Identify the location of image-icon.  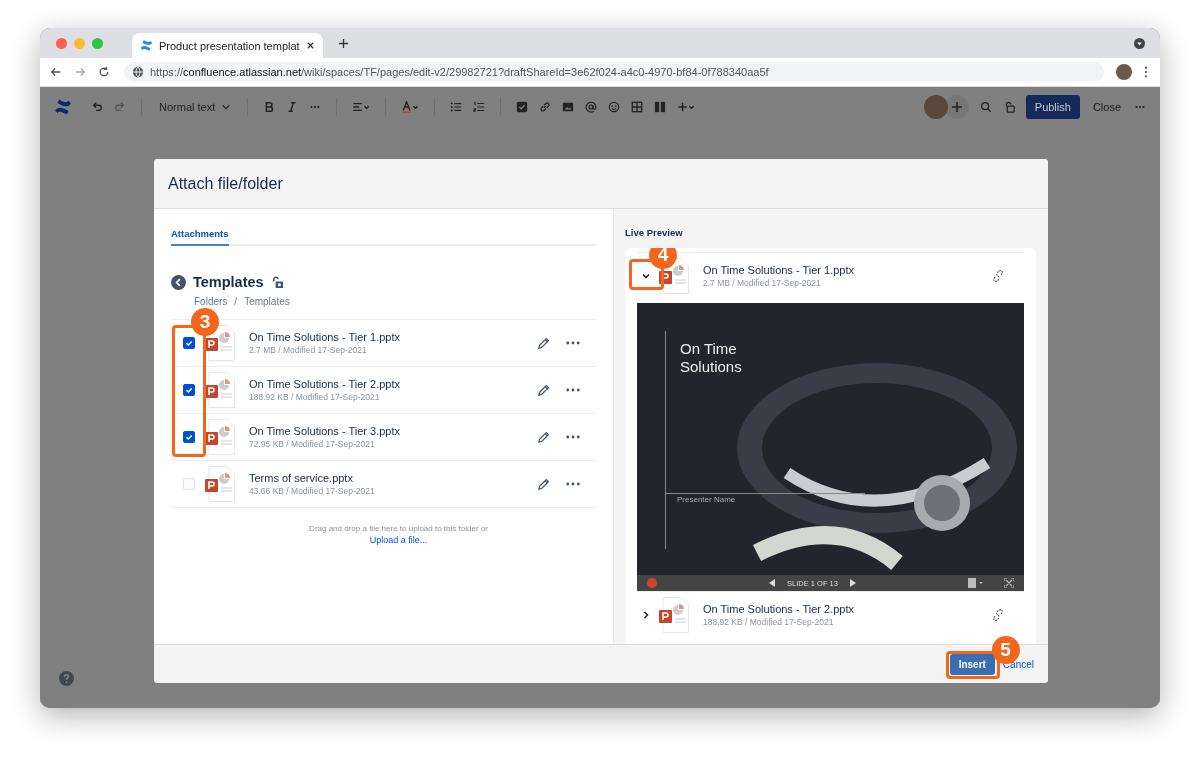
(568, 107).